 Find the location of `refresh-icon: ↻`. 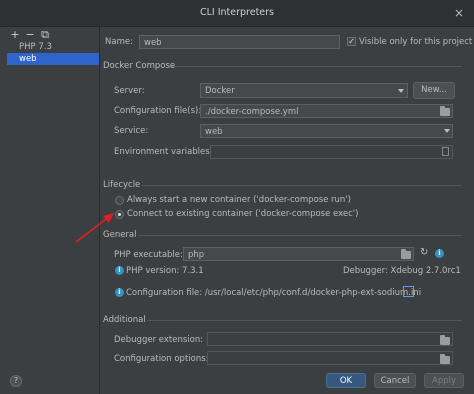

refresh-icon: ↻ is located at coordinates (425, 253).